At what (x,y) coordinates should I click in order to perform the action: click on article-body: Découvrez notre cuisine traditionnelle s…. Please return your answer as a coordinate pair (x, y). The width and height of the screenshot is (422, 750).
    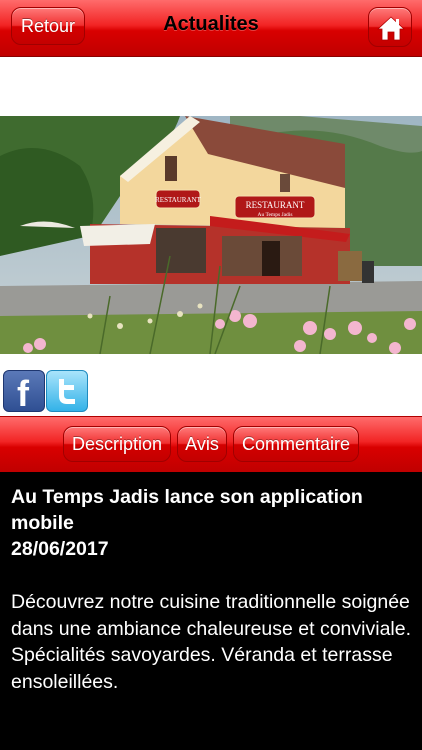
    Looking at the image, I should click on (211, 642).